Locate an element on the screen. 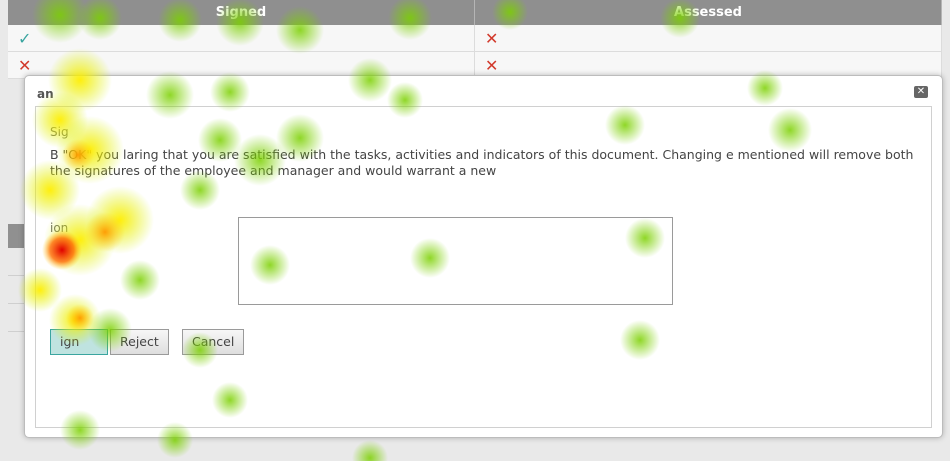  comment-label: ion is located at coordinates (59, 228).